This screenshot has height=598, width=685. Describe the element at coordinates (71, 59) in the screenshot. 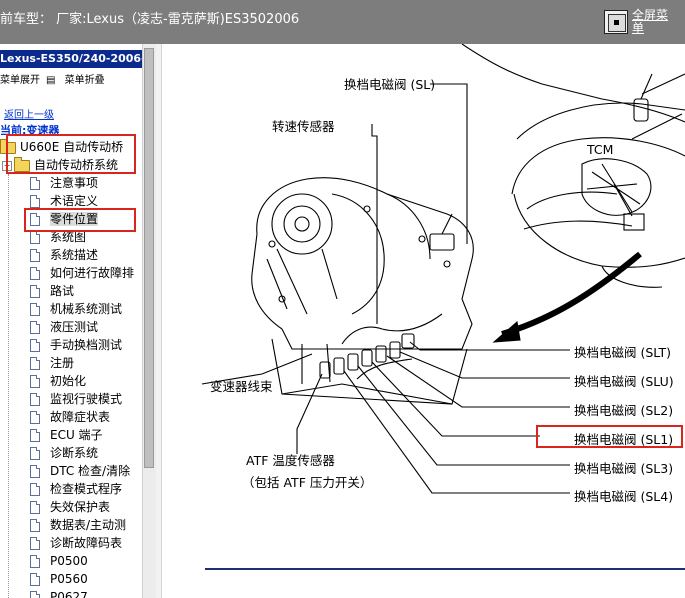

I see `sidebar-header: Lexus-ES350/240-2006-维修` at that location.